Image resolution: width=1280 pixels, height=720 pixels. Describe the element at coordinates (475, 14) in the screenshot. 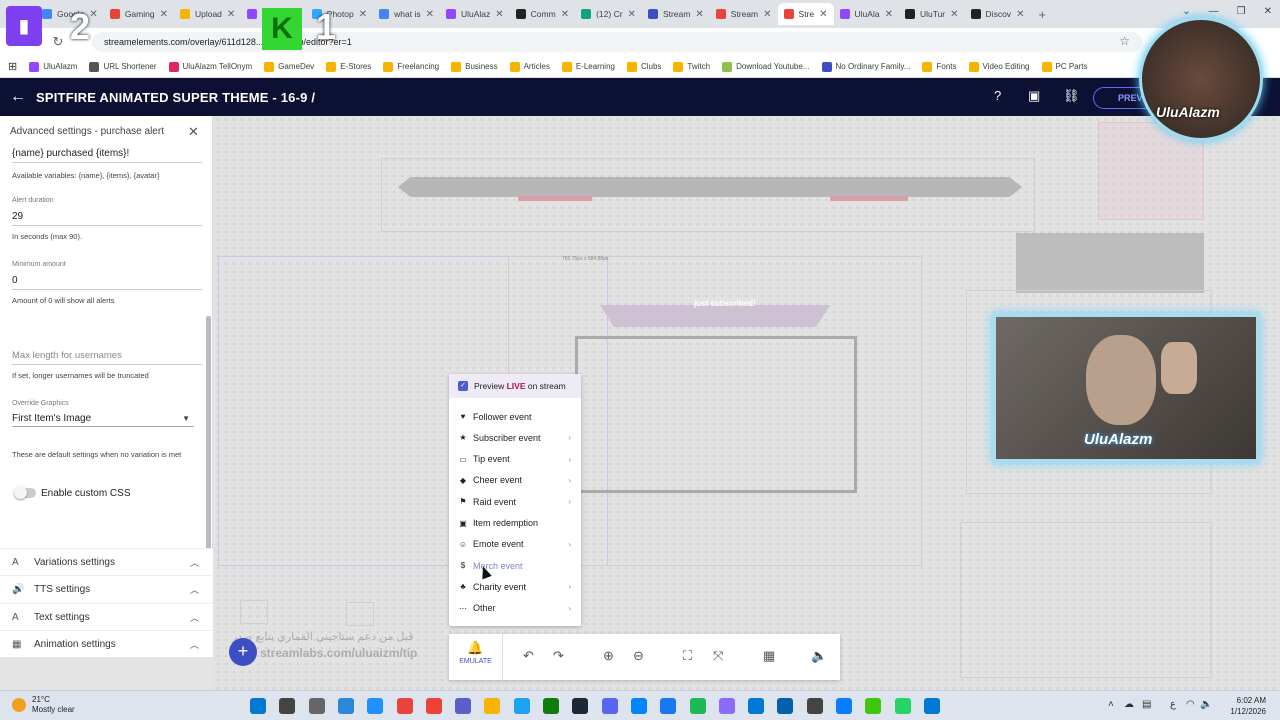

I see `browser-tab: UluAlaz ✕` at that location.